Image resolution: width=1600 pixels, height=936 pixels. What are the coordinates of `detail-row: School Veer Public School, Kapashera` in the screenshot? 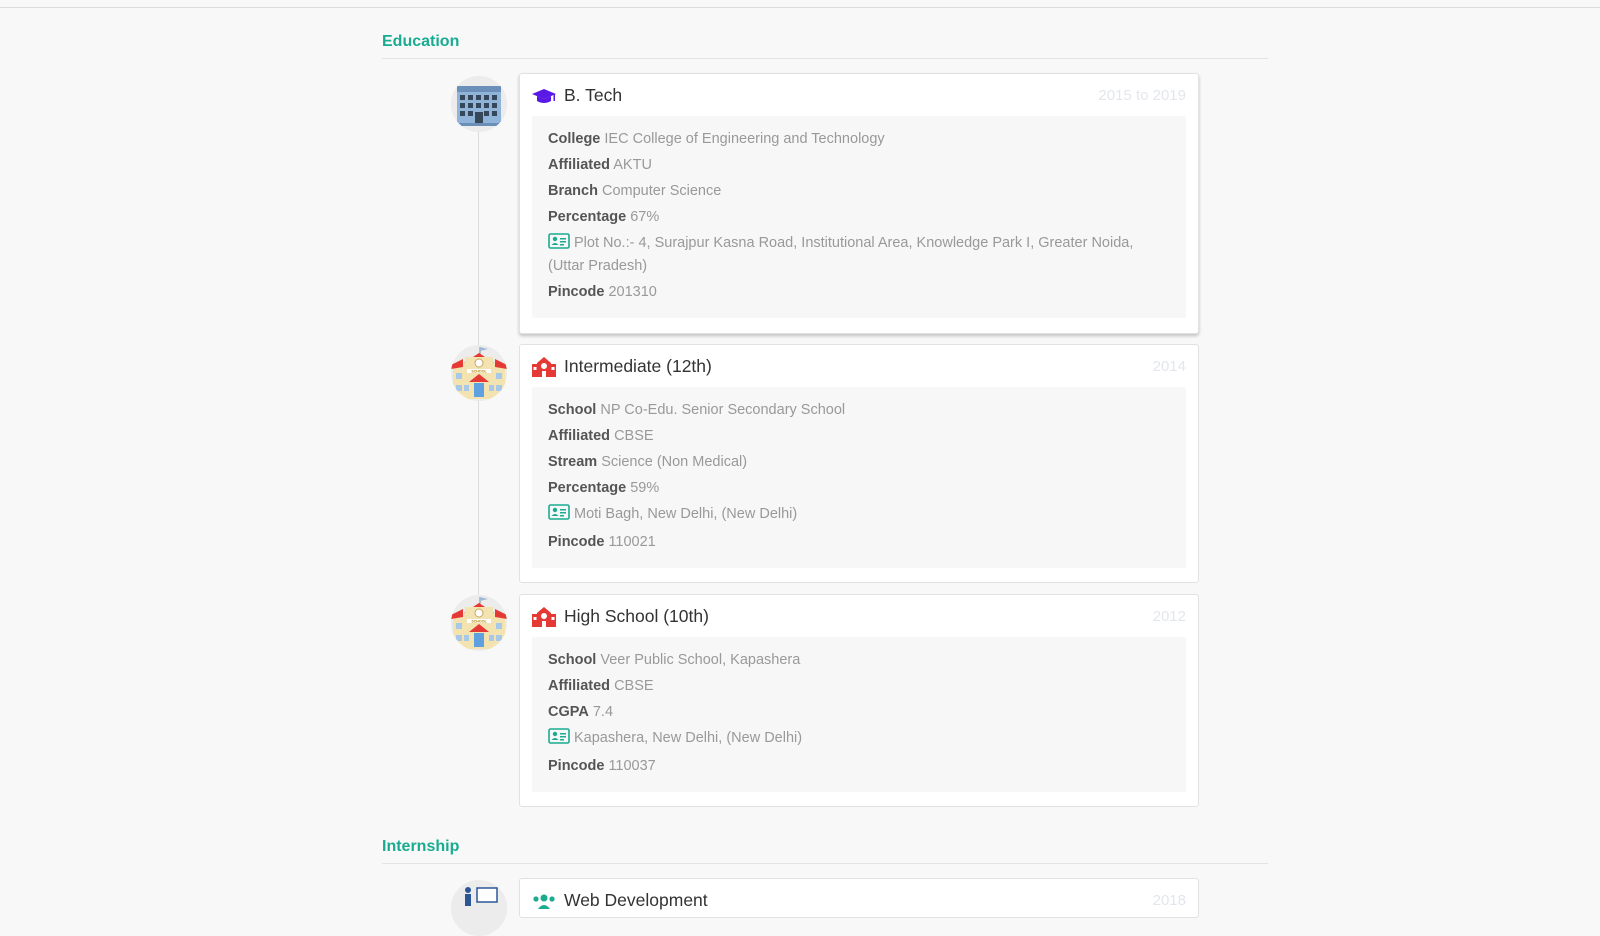 It's located at (859, 660).